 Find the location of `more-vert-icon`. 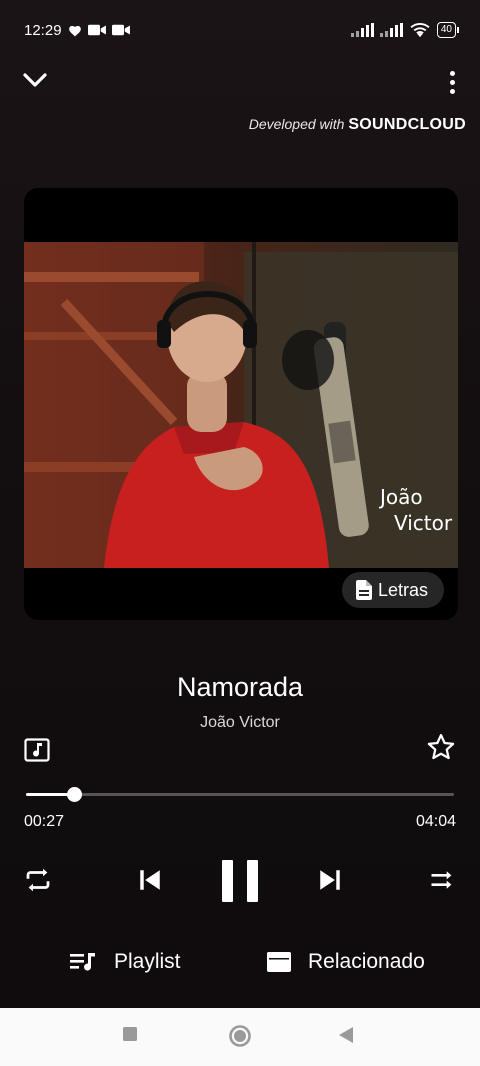

more-vert-icon is located at coordinates (452, 73).